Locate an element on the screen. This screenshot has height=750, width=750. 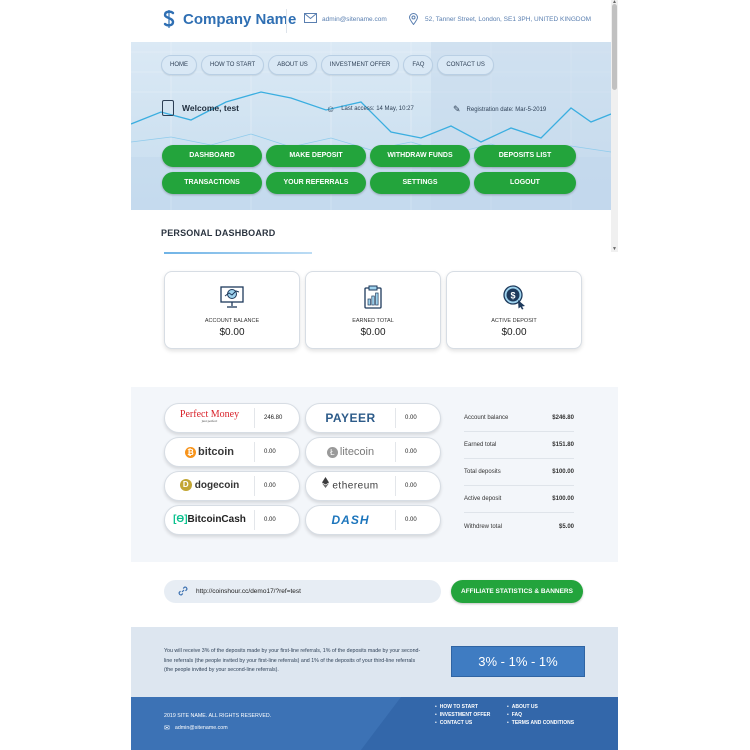
bitcoin-logo: ₿ bitcoin is located at coordinates (210, 452).